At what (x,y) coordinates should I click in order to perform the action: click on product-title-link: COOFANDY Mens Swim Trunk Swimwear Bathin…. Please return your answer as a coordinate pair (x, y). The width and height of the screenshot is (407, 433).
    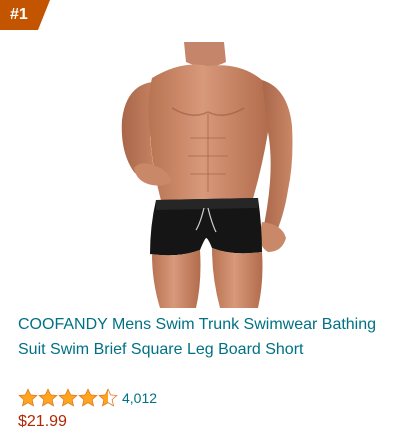
    Looking at the image, I should click on (204, 337).